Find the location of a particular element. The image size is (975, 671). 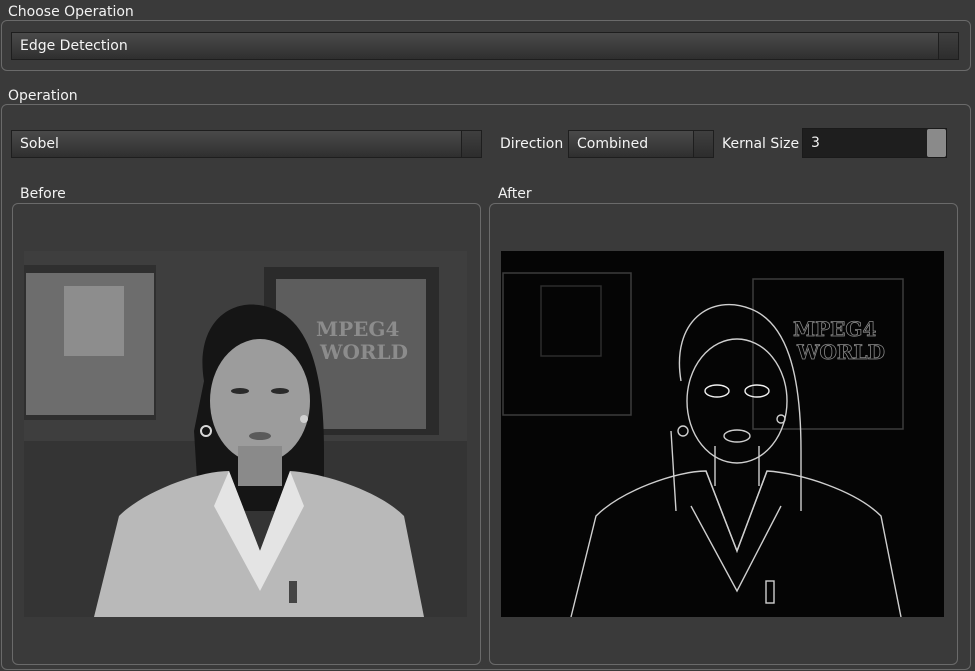

direction-dropdown: Combined is located at coordinates (641, 144).